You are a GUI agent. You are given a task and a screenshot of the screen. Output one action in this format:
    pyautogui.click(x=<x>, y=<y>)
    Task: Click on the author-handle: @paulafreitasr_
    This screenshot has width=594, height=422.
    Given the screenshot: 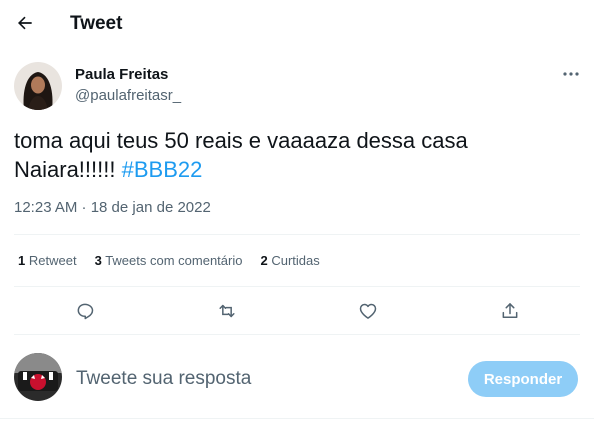 What is the action you would take?
    pyautogui.click(x=128, y=96)
    